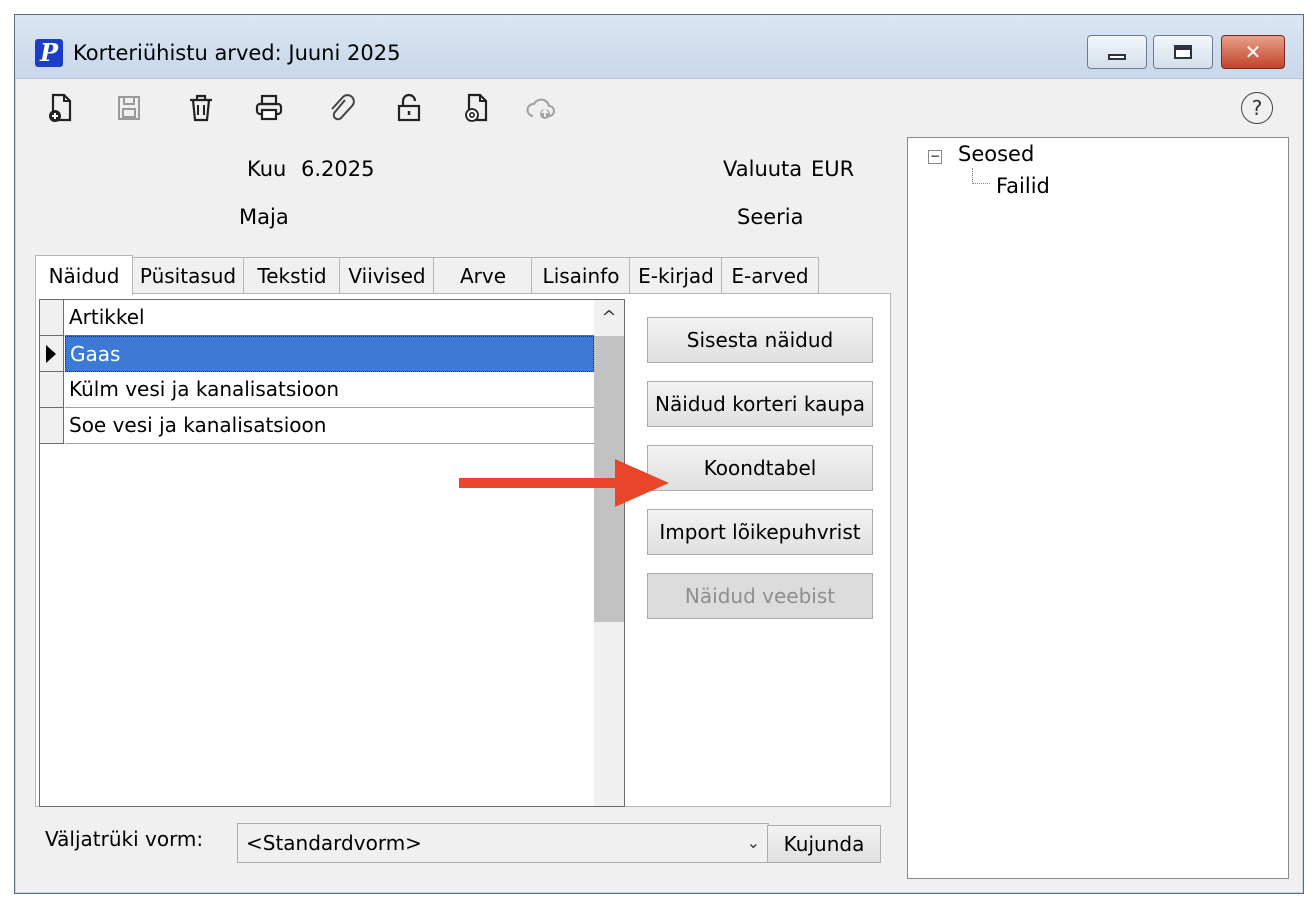 This screenshot has height=904, width=1316. What do you see at coordinates (659, 47) in the screenshot?
I see `title-bar: P Korteriühistu arved: Juuni 2025 ✕` at bounding box center [659, 47].